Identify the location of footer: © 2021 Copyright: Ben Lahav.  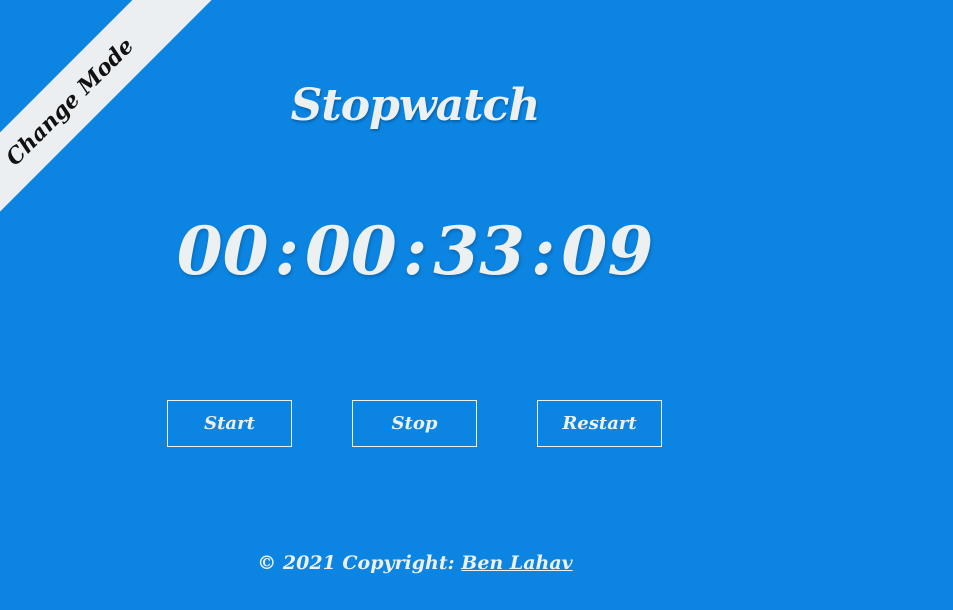
(415, 563).